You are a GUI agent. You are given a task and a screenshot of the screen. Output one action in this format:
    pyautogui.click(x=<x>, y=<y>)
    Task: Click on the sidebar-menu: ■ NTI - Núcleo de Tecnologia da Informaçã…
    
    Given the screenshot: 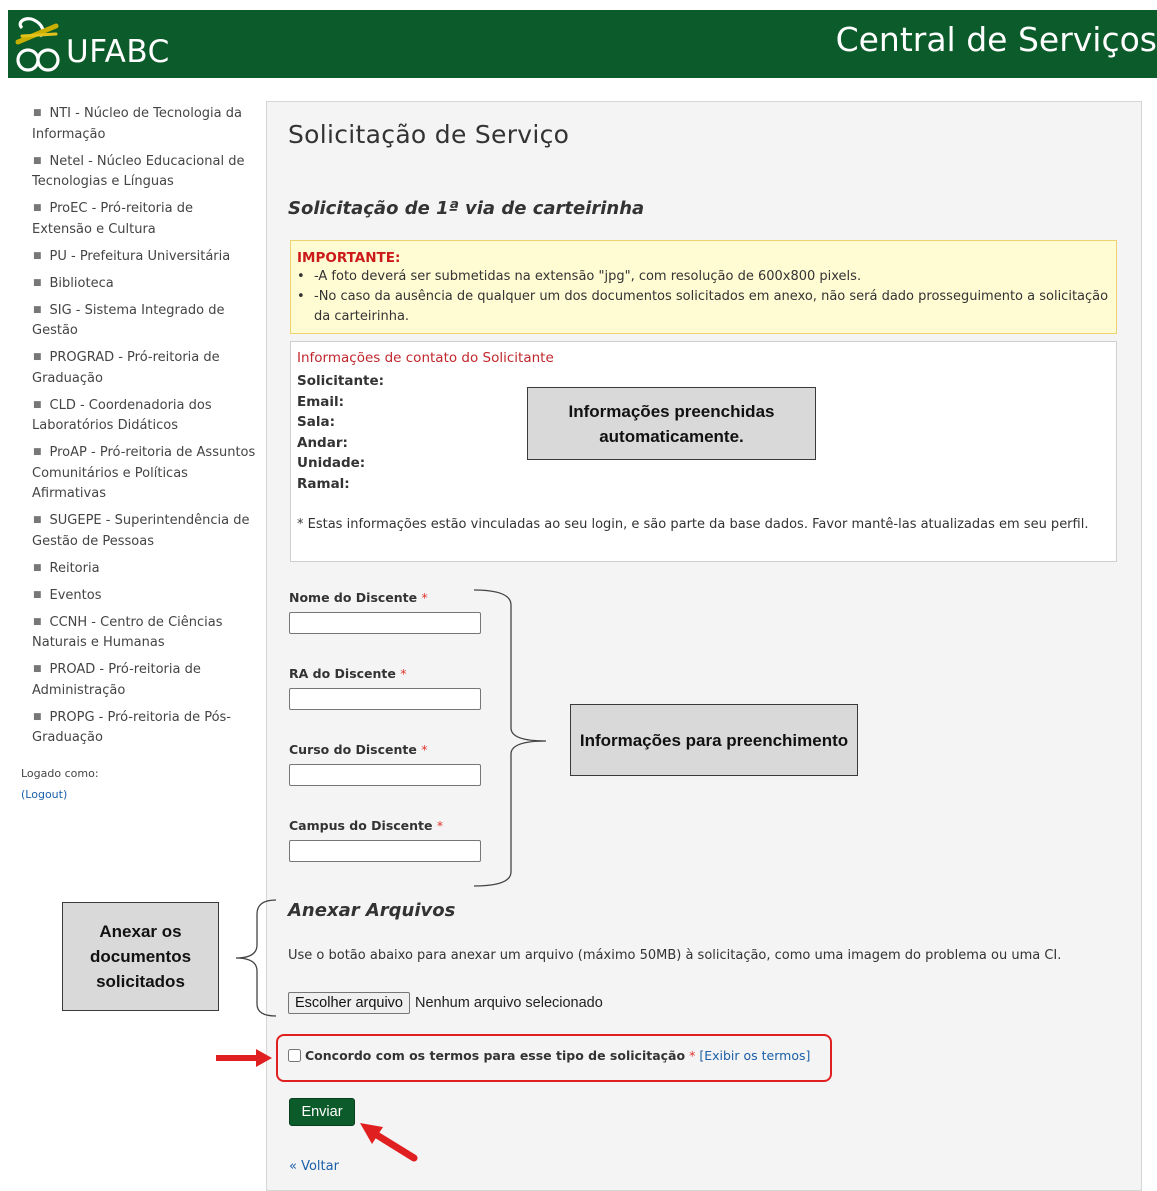 What is the action you would take?
    pyautogui.click(x=138, y=426)
    